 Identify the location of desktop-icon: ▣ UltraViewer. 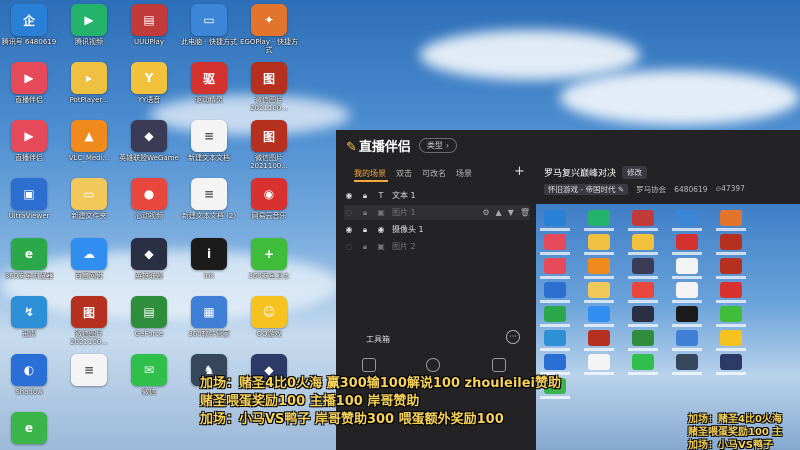
(30, 206).